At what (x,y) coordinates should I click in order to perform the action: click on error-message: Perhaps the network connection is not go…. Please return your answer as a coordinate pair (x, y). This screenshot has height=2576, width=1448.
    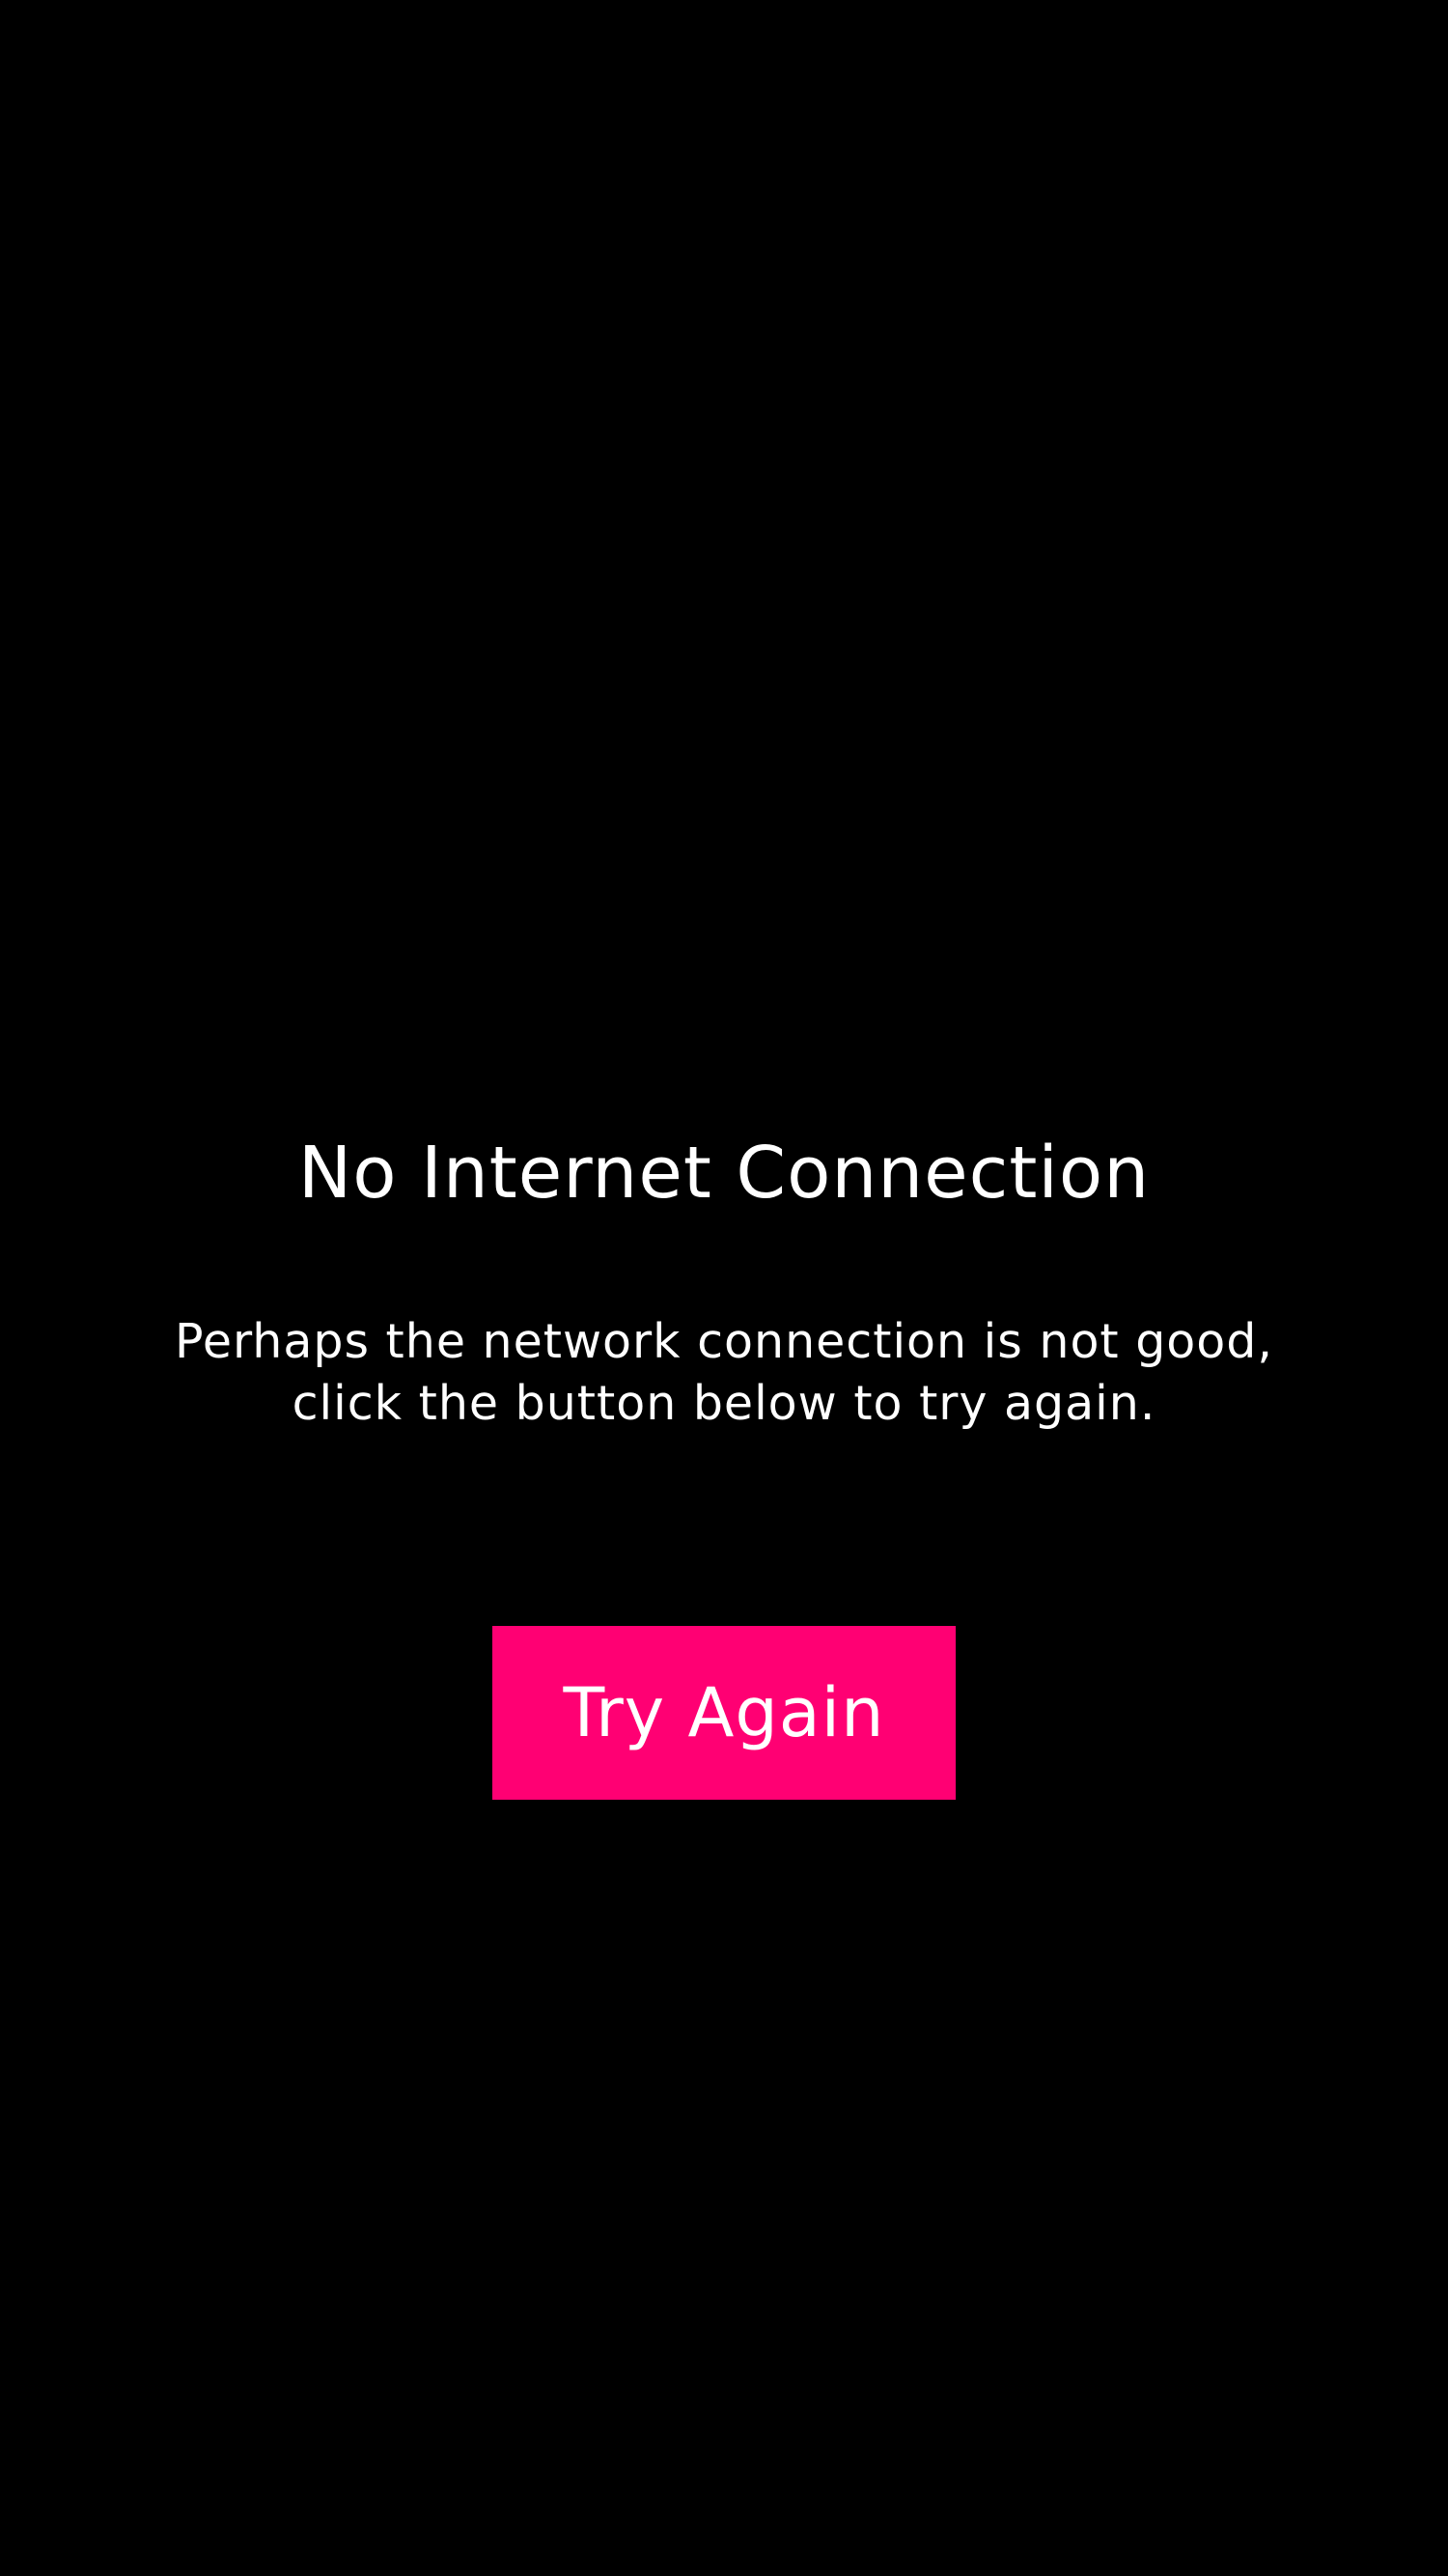
    Looking at the image, I should click on (724, 1373).